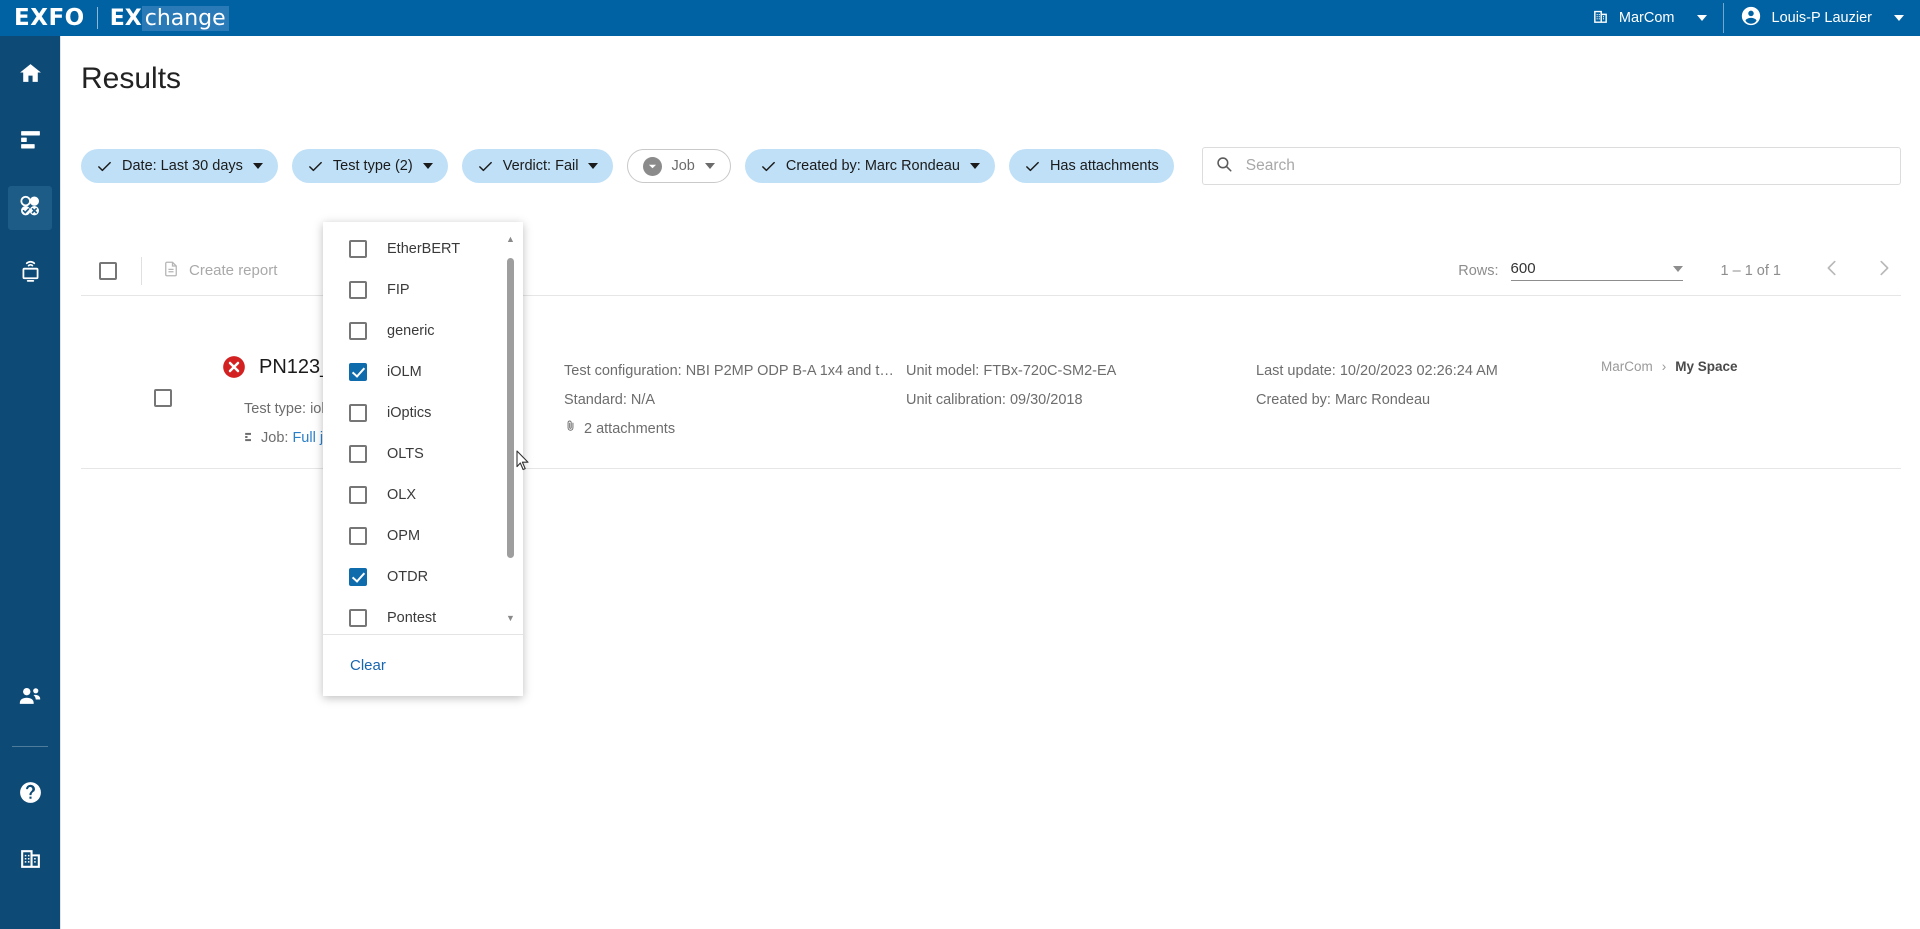  Describe the element at coordinates (1750, 270) in the screenshot. I see `page-range-label: 1 – 1 of 1` at that location.